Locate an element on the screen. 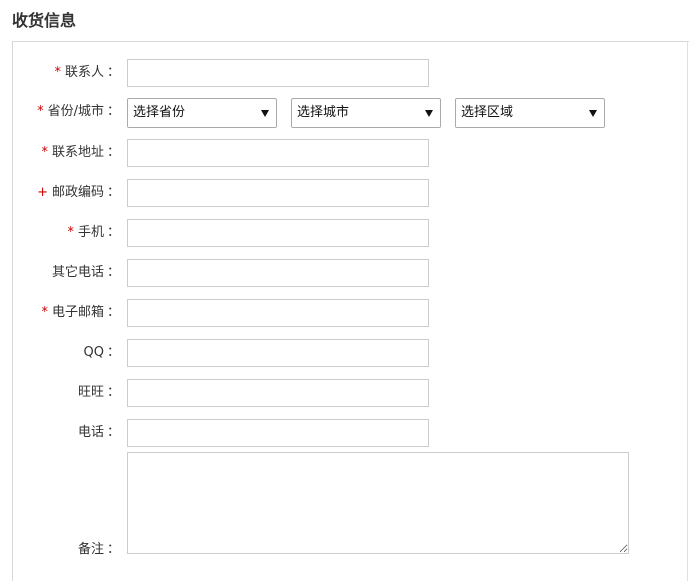 The image size is (689, 581). phone-row: 电话： is located at coordinates (344, 433).